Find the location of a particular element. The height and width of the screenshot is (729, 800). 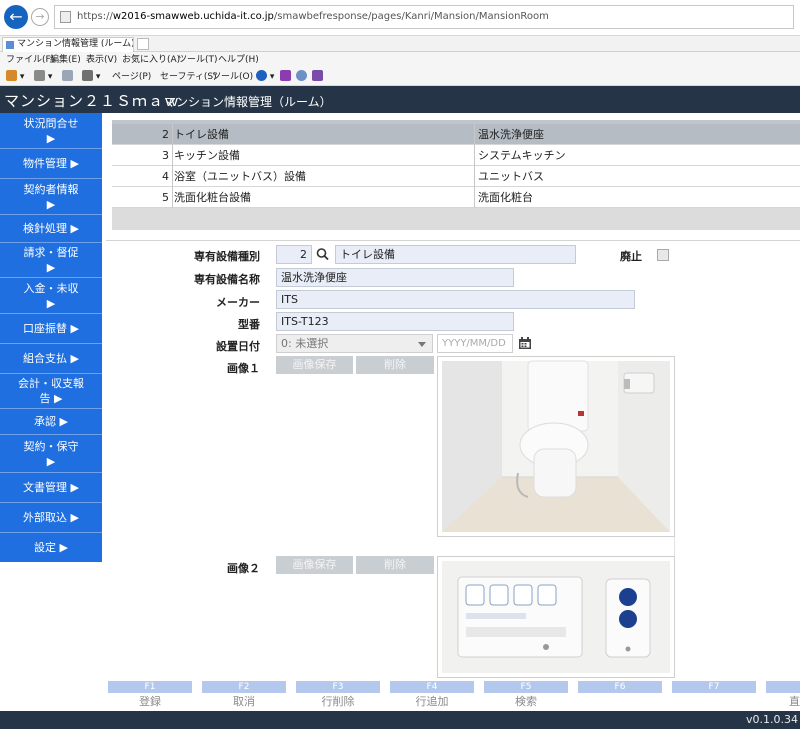

sidebar-item-billing: 請求・督促 ▶ is located at coordinates (51, 260).